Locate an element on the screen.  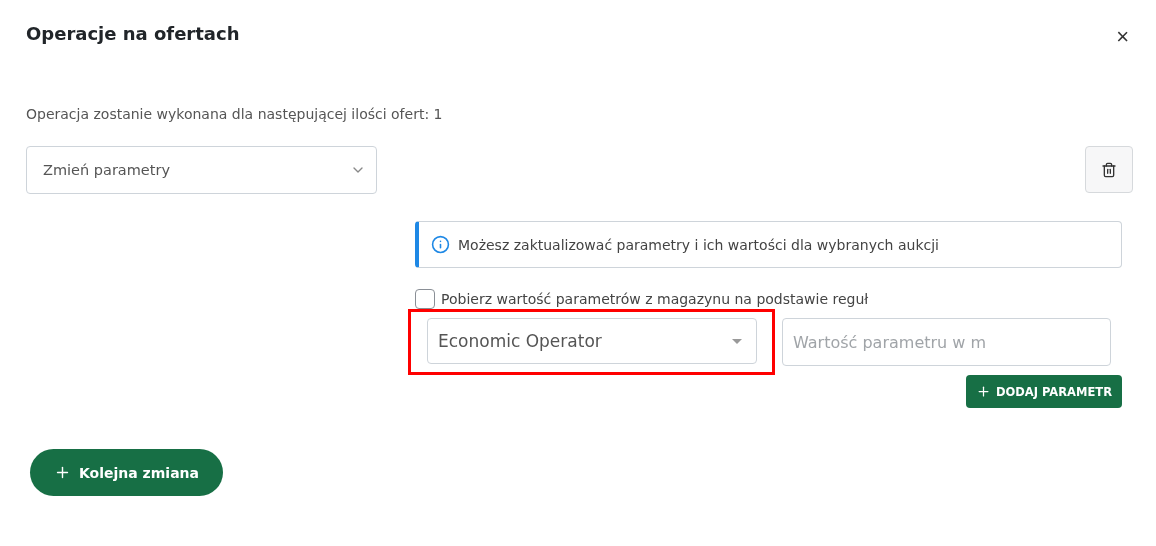
info-text: Możesz zaktualizować parametry i ich wartości dla wybranych aukcji is located at coordinates (698, 244).